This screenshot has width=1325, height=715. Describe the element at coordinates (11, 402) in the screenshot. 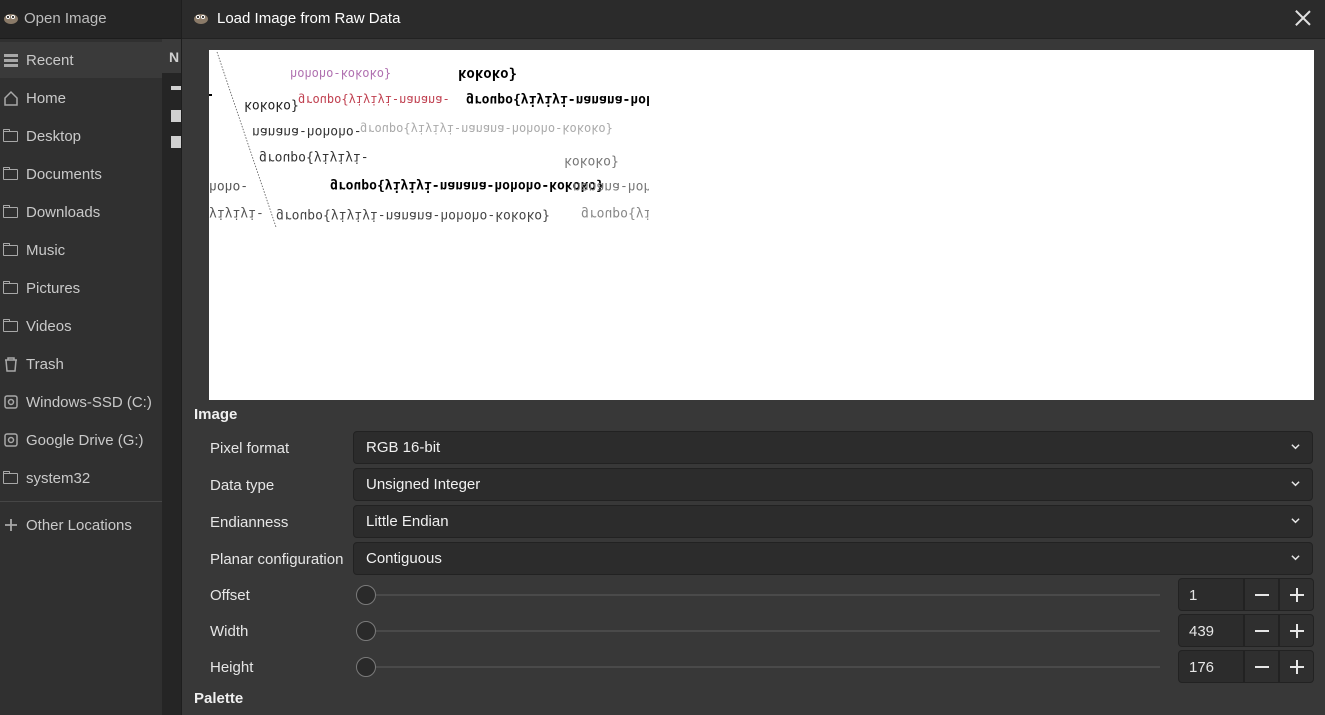

I see `drive-icon` at that location.